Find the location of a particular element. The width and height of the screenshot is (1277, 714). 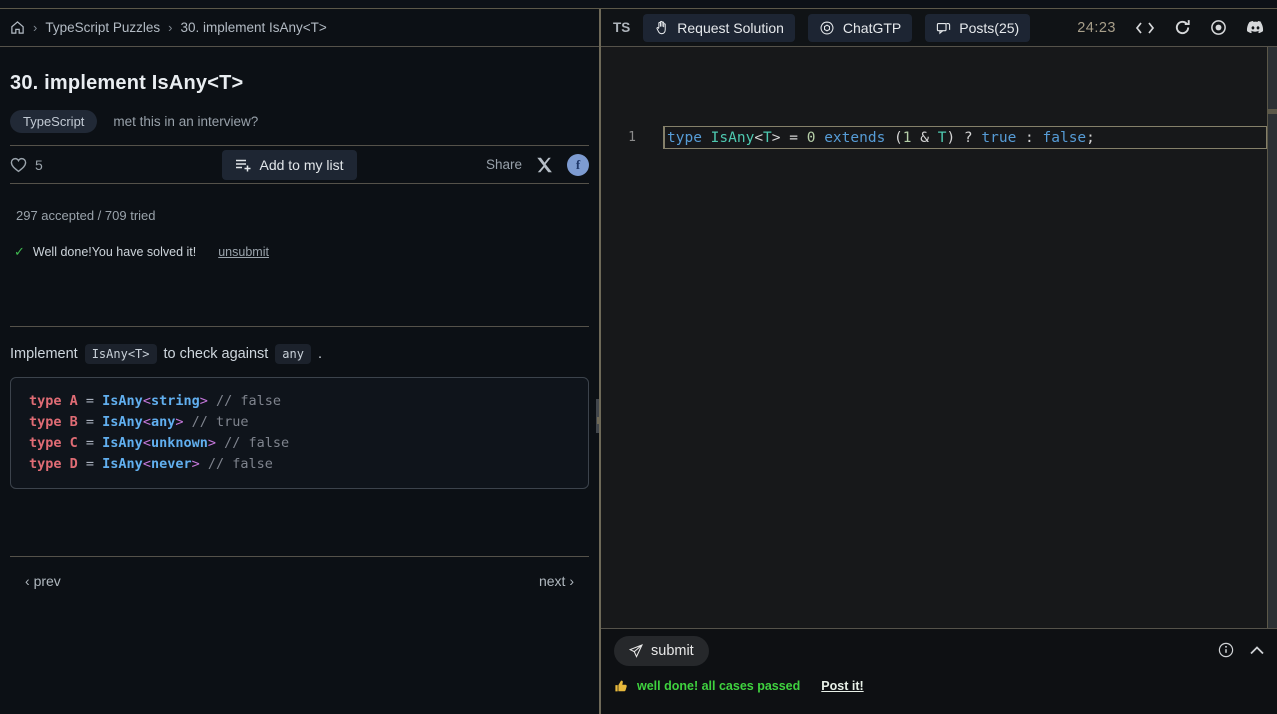

chatgtp-button: ChatGTP is located at coordinates (860, 27).